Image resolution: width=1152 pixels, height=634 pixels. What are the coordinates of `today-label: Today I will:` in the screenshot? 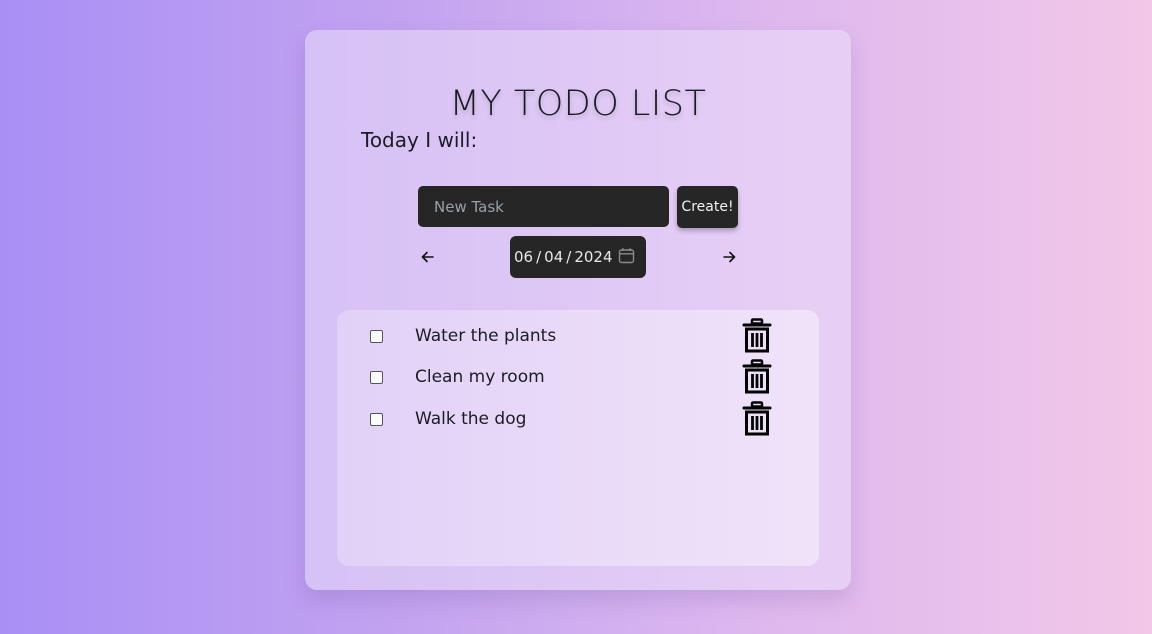 It's located at (419, 140).